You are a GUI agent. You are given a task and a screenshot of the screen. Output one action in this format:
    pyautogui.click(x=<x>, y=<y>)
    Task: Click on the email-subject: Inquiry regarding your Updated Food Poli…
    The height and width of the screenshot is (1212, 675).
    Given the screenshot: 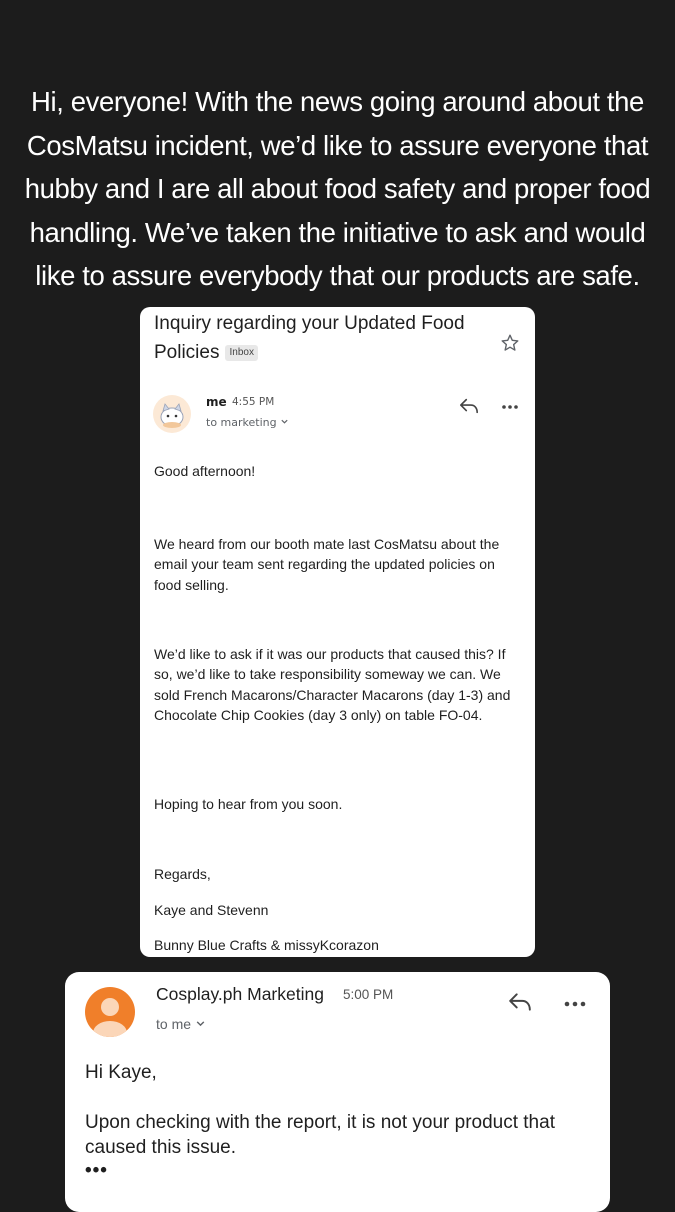 What is the action you would take?
    pyautogui.click(x=319, y=338)
    